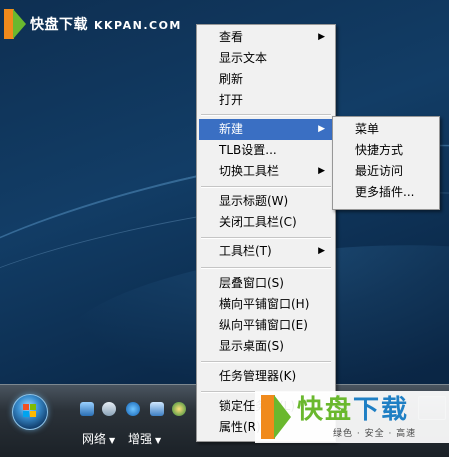 The height and width of the screenshot is (457, 449). I want to click on menu-item-label: 纵向平铺窗口(E), so click(263, 325).